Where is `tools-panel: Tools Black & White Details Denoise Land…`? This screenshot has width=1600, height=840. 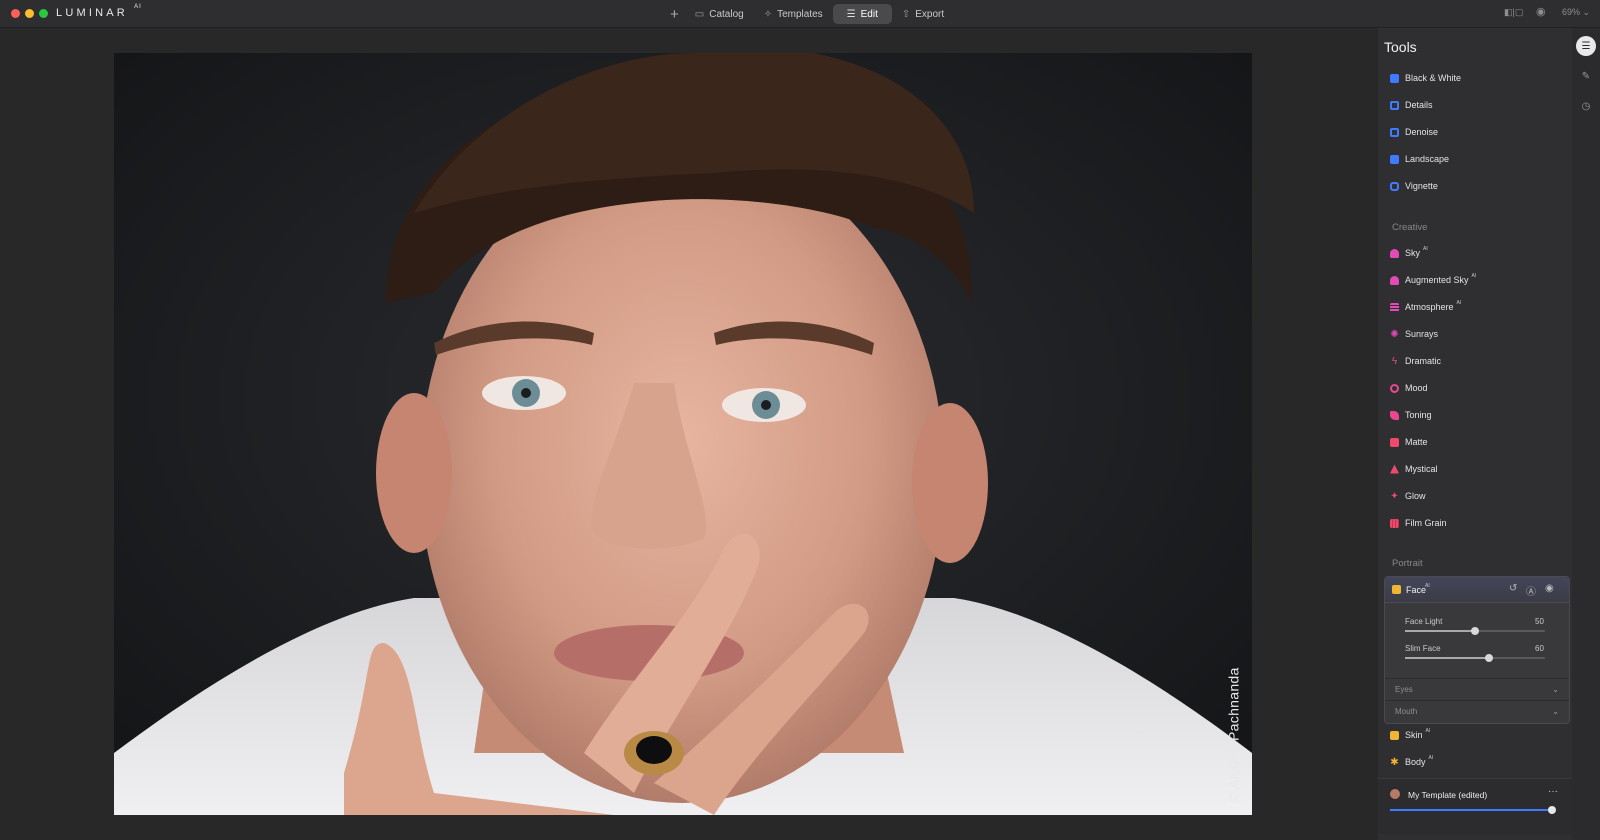 tools-panel: Tools Black & White Details Denoise Land… is located at coordinates (1475, 434).